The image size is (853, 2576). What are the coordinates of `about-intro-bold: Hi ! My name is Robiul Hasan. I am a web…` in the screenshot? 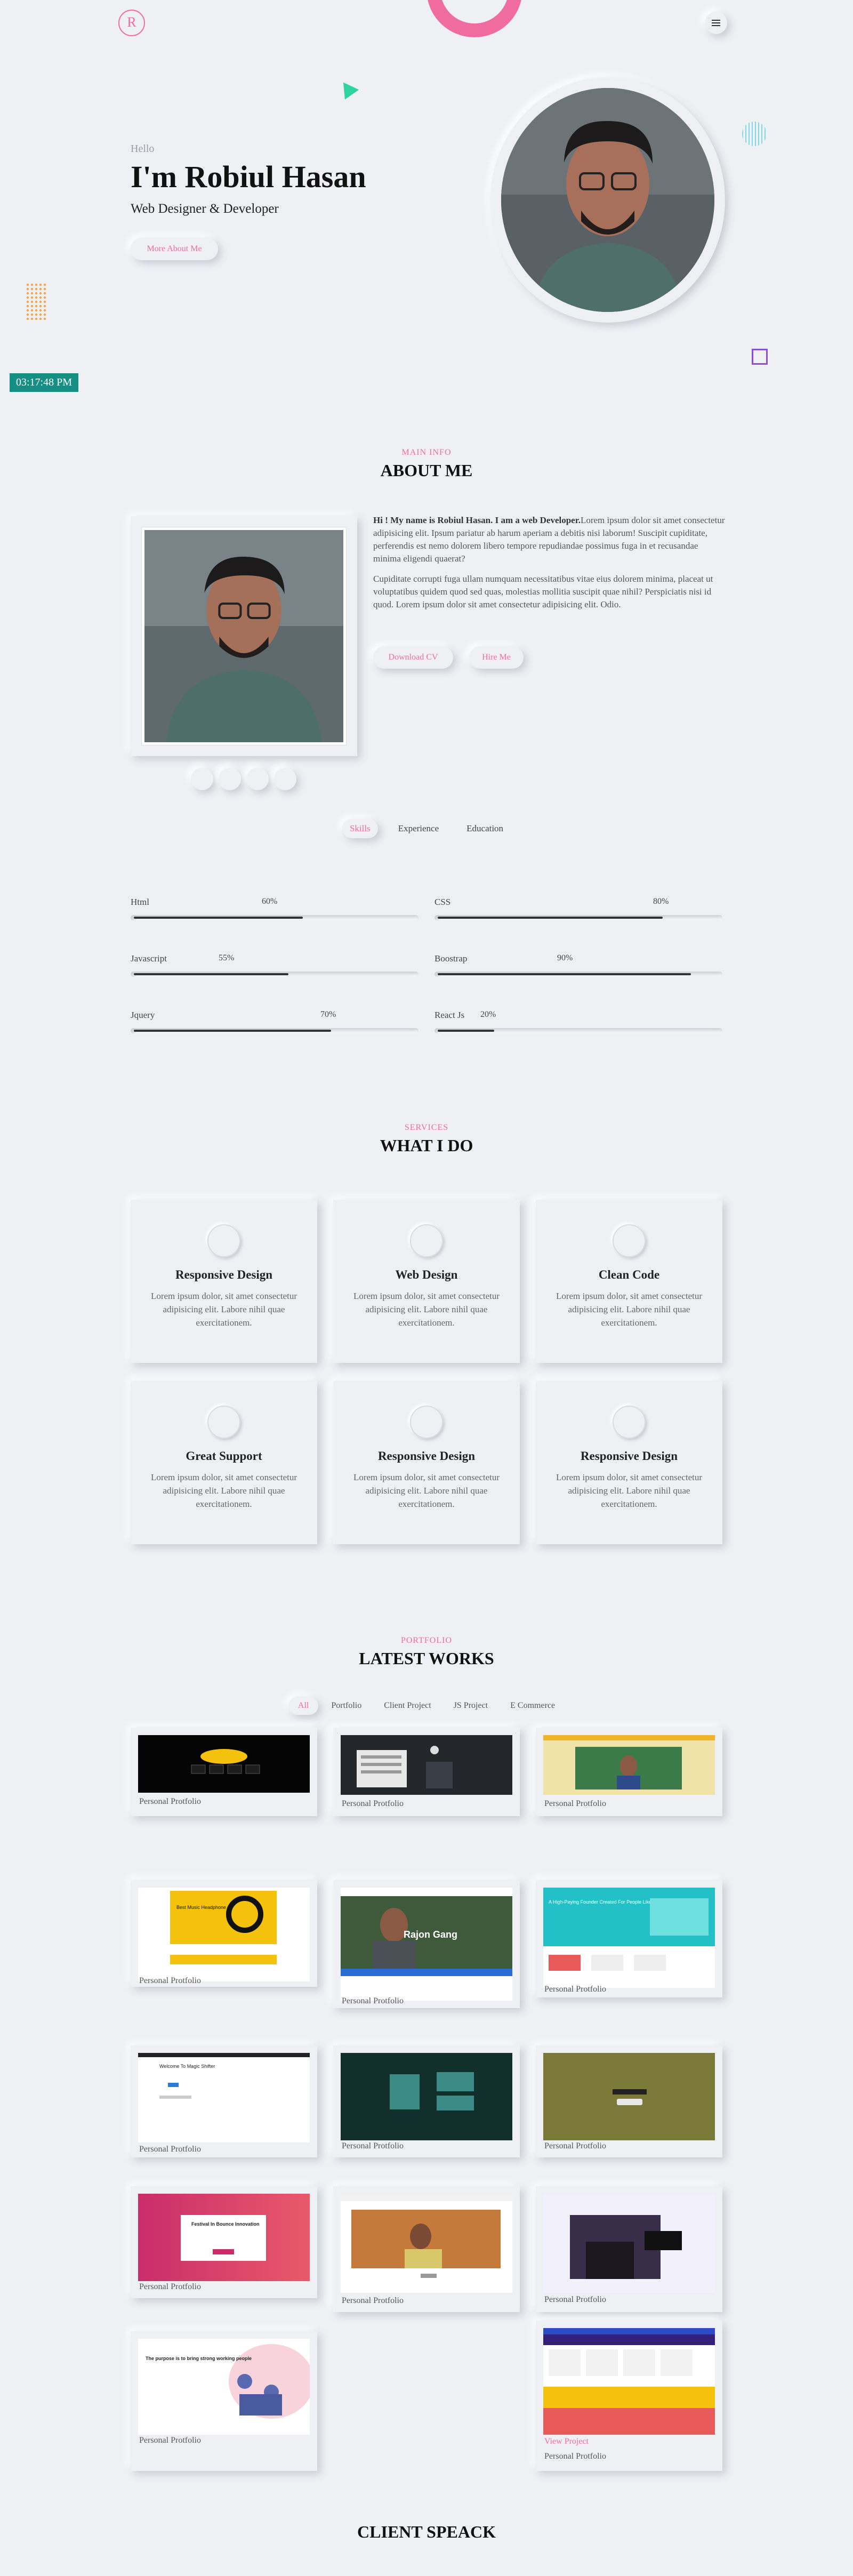 It's located at (477, 520).